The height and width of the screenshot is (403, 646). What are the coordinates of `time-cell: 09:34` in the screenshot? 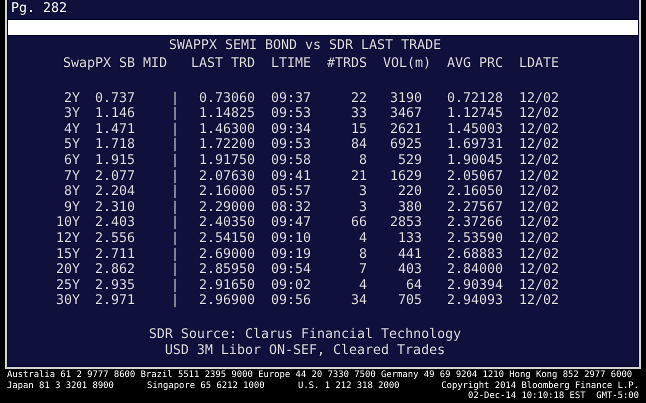 It's located at (290, 130).